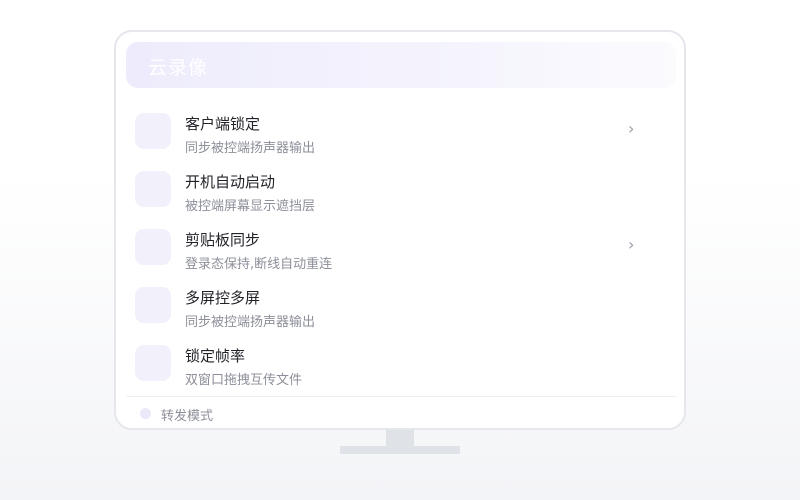  What do you see at coordinates (187, 414) in the screenshot?
I see `footer-label: 转发模式` at bounding box center [187, 414].